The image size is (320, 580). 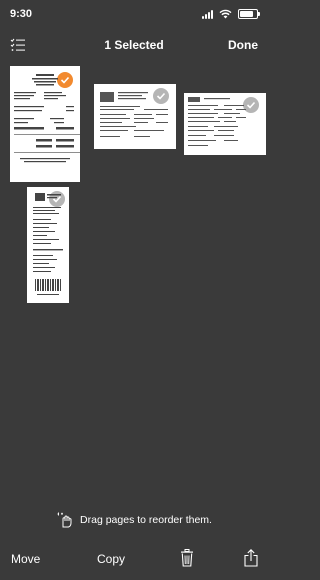 What do you see at coordinates (25, 559) in the screenshot?
I see `move-button: Move` at bounding box center [25, 559].